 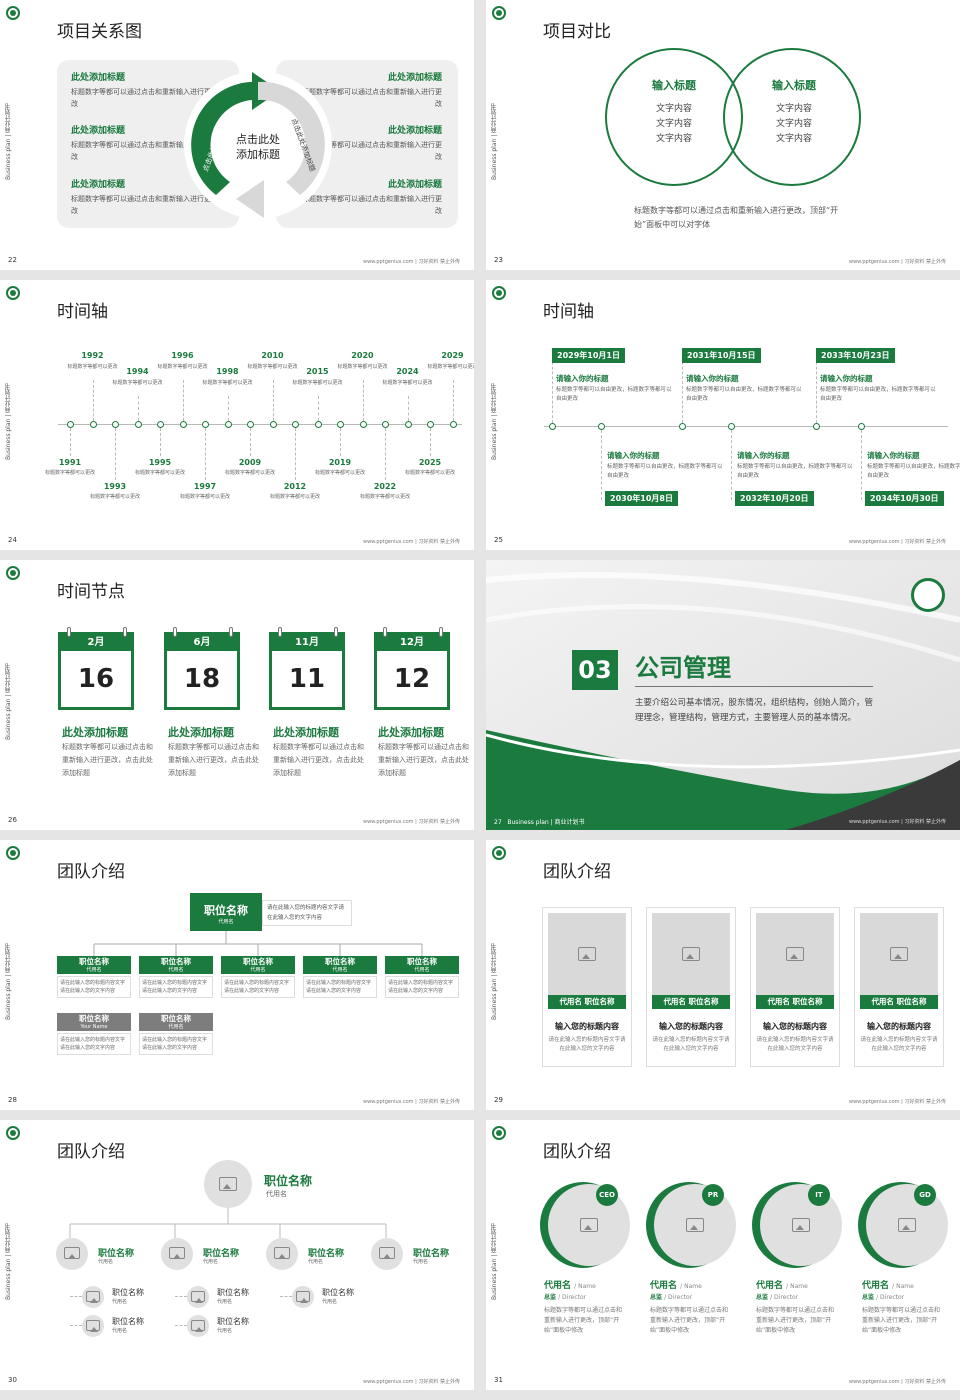 What do you see at coordinates (607, 1195) in the screenshot?
I see `role-badge: CEO` at bounding box center [607, 1195].